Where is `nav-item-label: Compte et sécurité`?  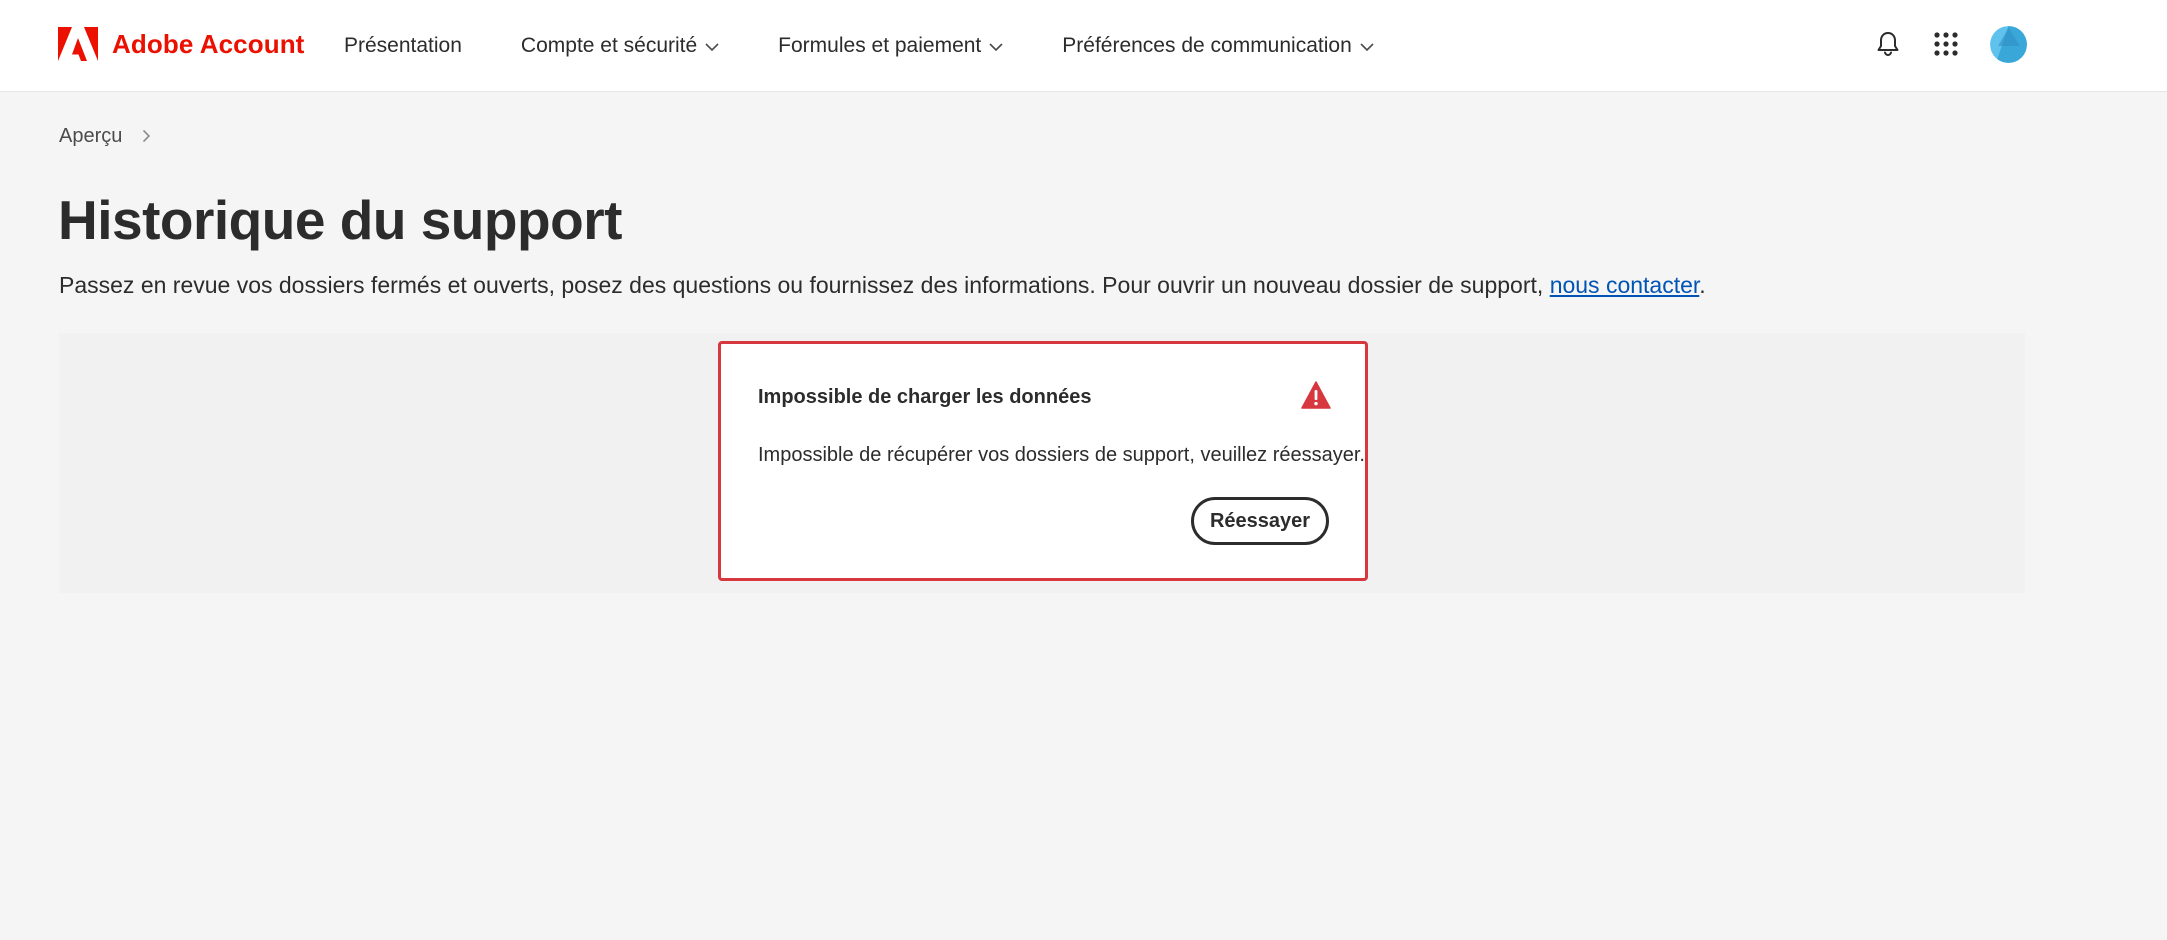 nav-item-label: Compte et sécurité is located at coordinates (609, 45).